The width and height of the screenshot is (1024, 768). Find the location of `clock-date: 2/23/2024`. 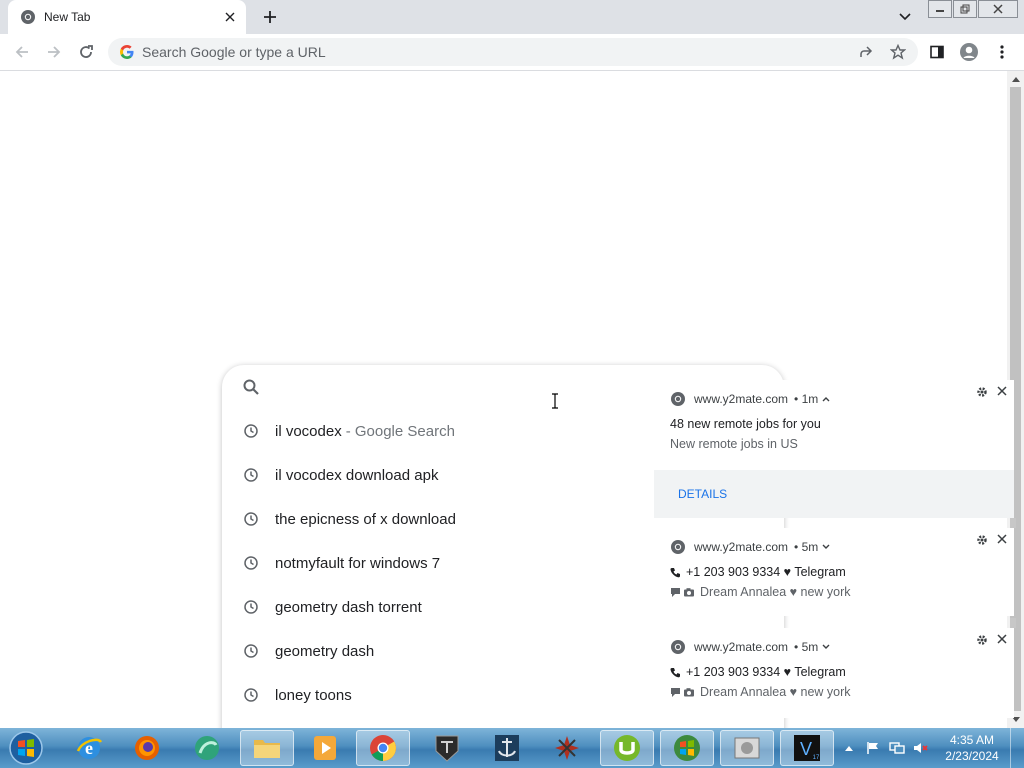

clock-date: 2/23/2024 is located at coordinates (972, 756).